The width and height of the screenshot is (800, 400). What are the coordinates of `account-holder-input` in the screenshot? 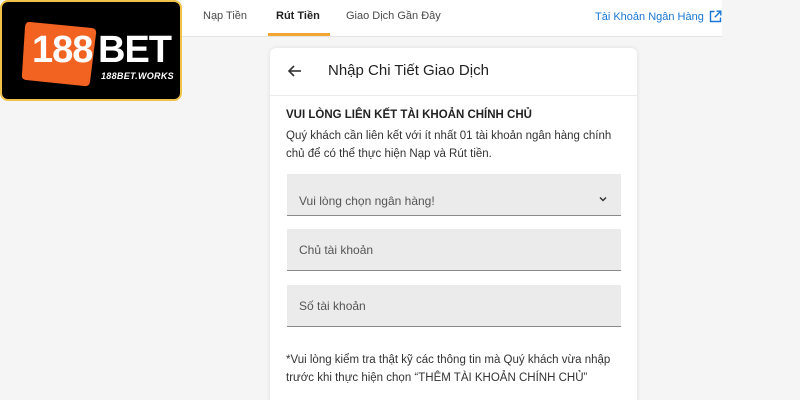 It's located at (454, 249).